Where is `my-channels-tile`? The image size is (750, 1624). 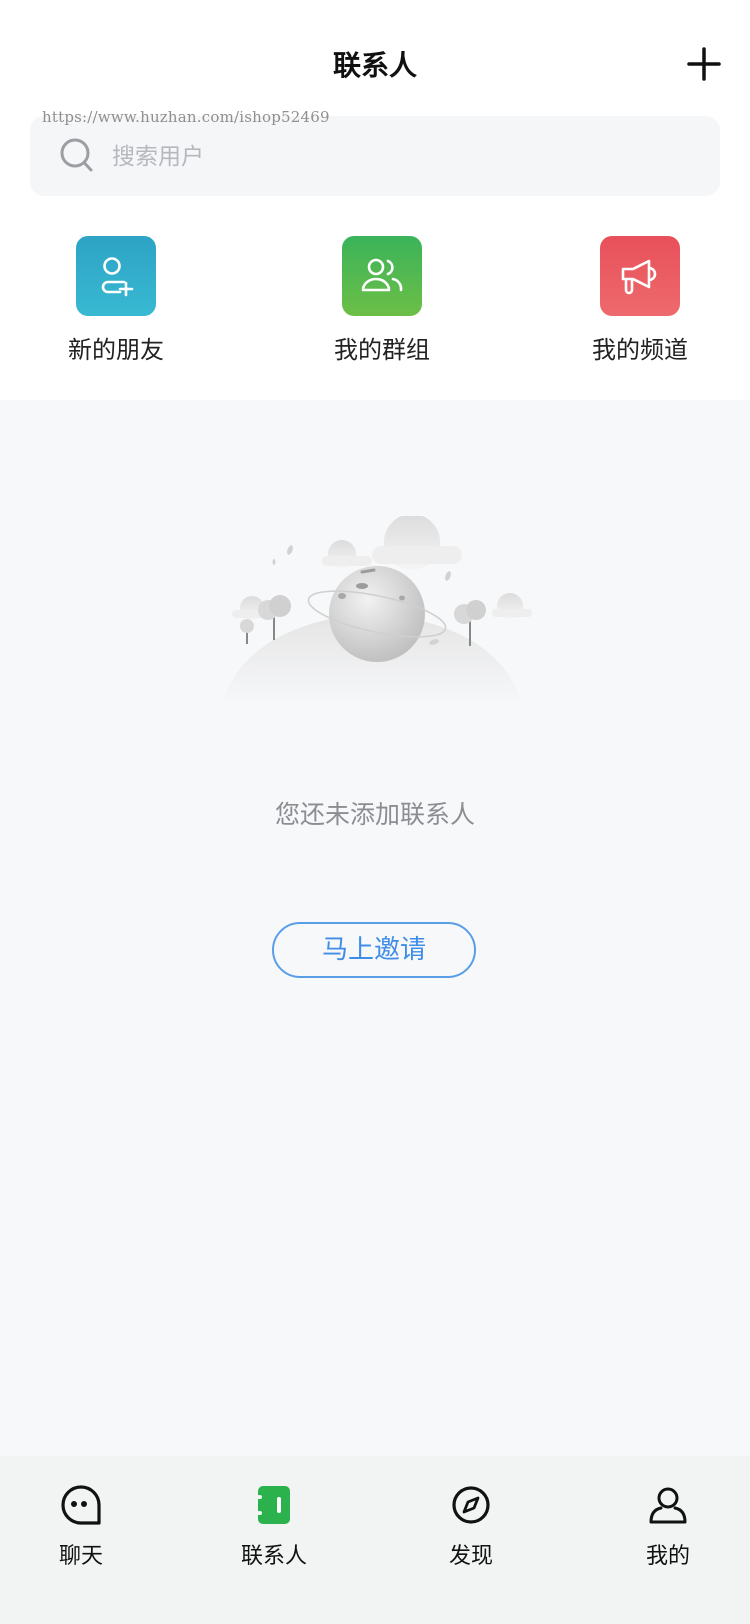
my-channels-tile is located at coordinates (640, 276).